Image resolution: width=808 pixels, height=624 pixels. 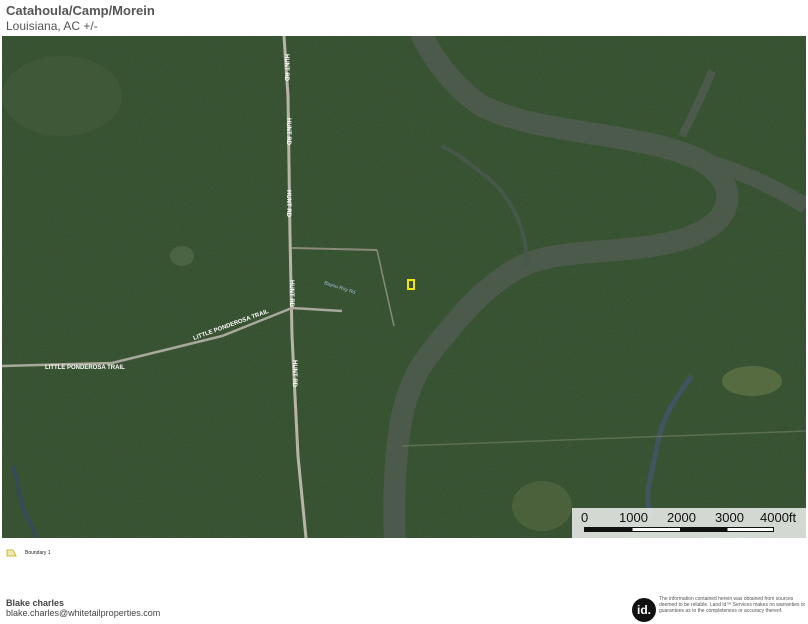 What do you see at coordinates (80, 10) in the screenshot?
I see `map-title: Catahoula/Camp/Morein` at bounding box center [80, 10].